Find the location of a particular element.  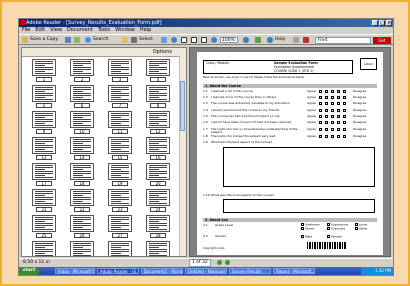

thumbnail-scrollbar is located at coordinates (182, 156).